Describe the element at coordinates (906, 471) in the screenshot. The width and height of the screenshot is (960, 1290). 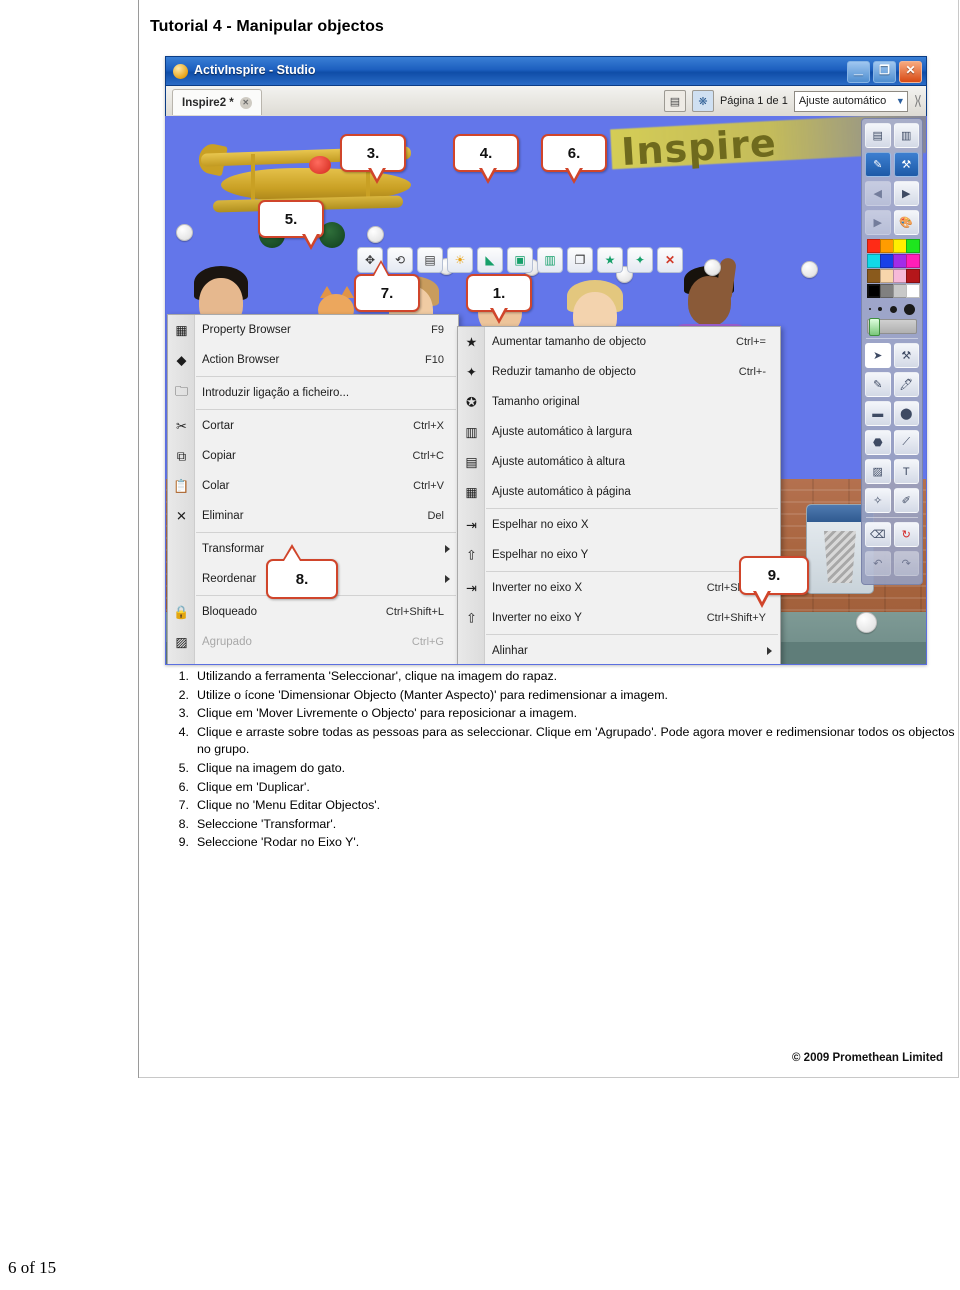
I see `text-tool-icon: T` at that location.